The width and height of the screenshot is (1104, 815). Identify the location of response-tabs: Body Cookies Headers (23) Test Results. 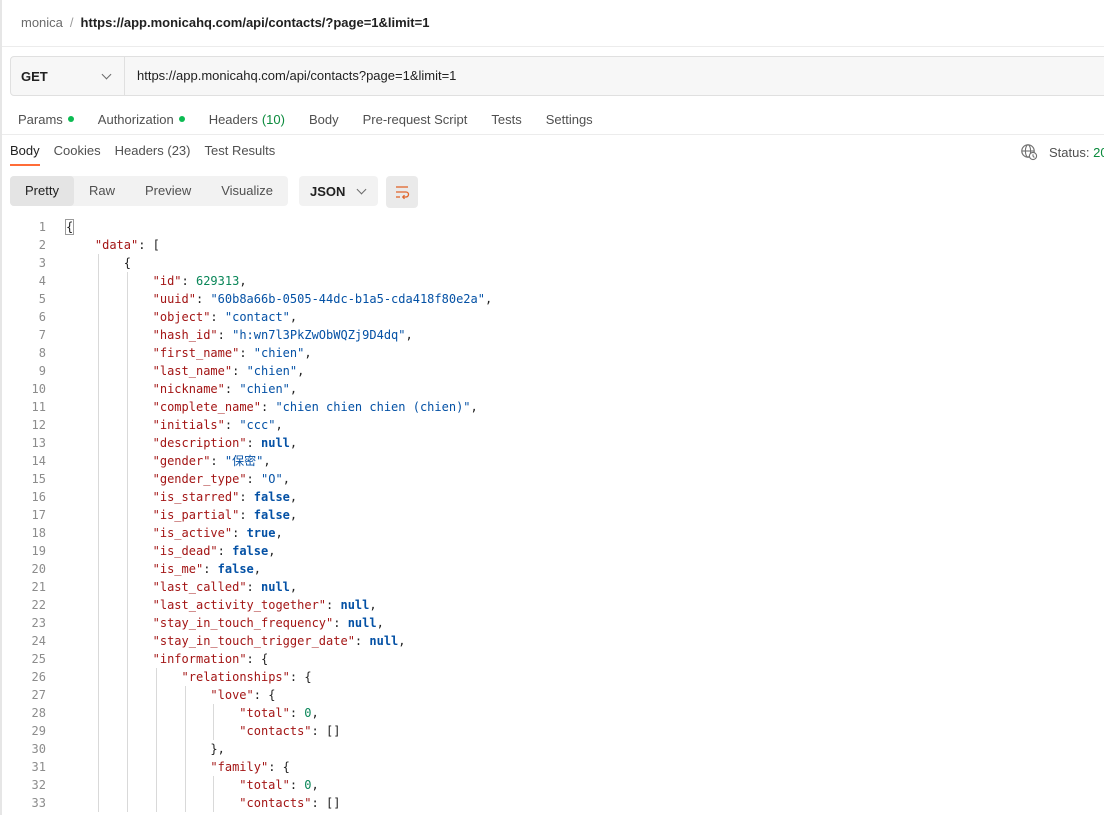
(149, 155).